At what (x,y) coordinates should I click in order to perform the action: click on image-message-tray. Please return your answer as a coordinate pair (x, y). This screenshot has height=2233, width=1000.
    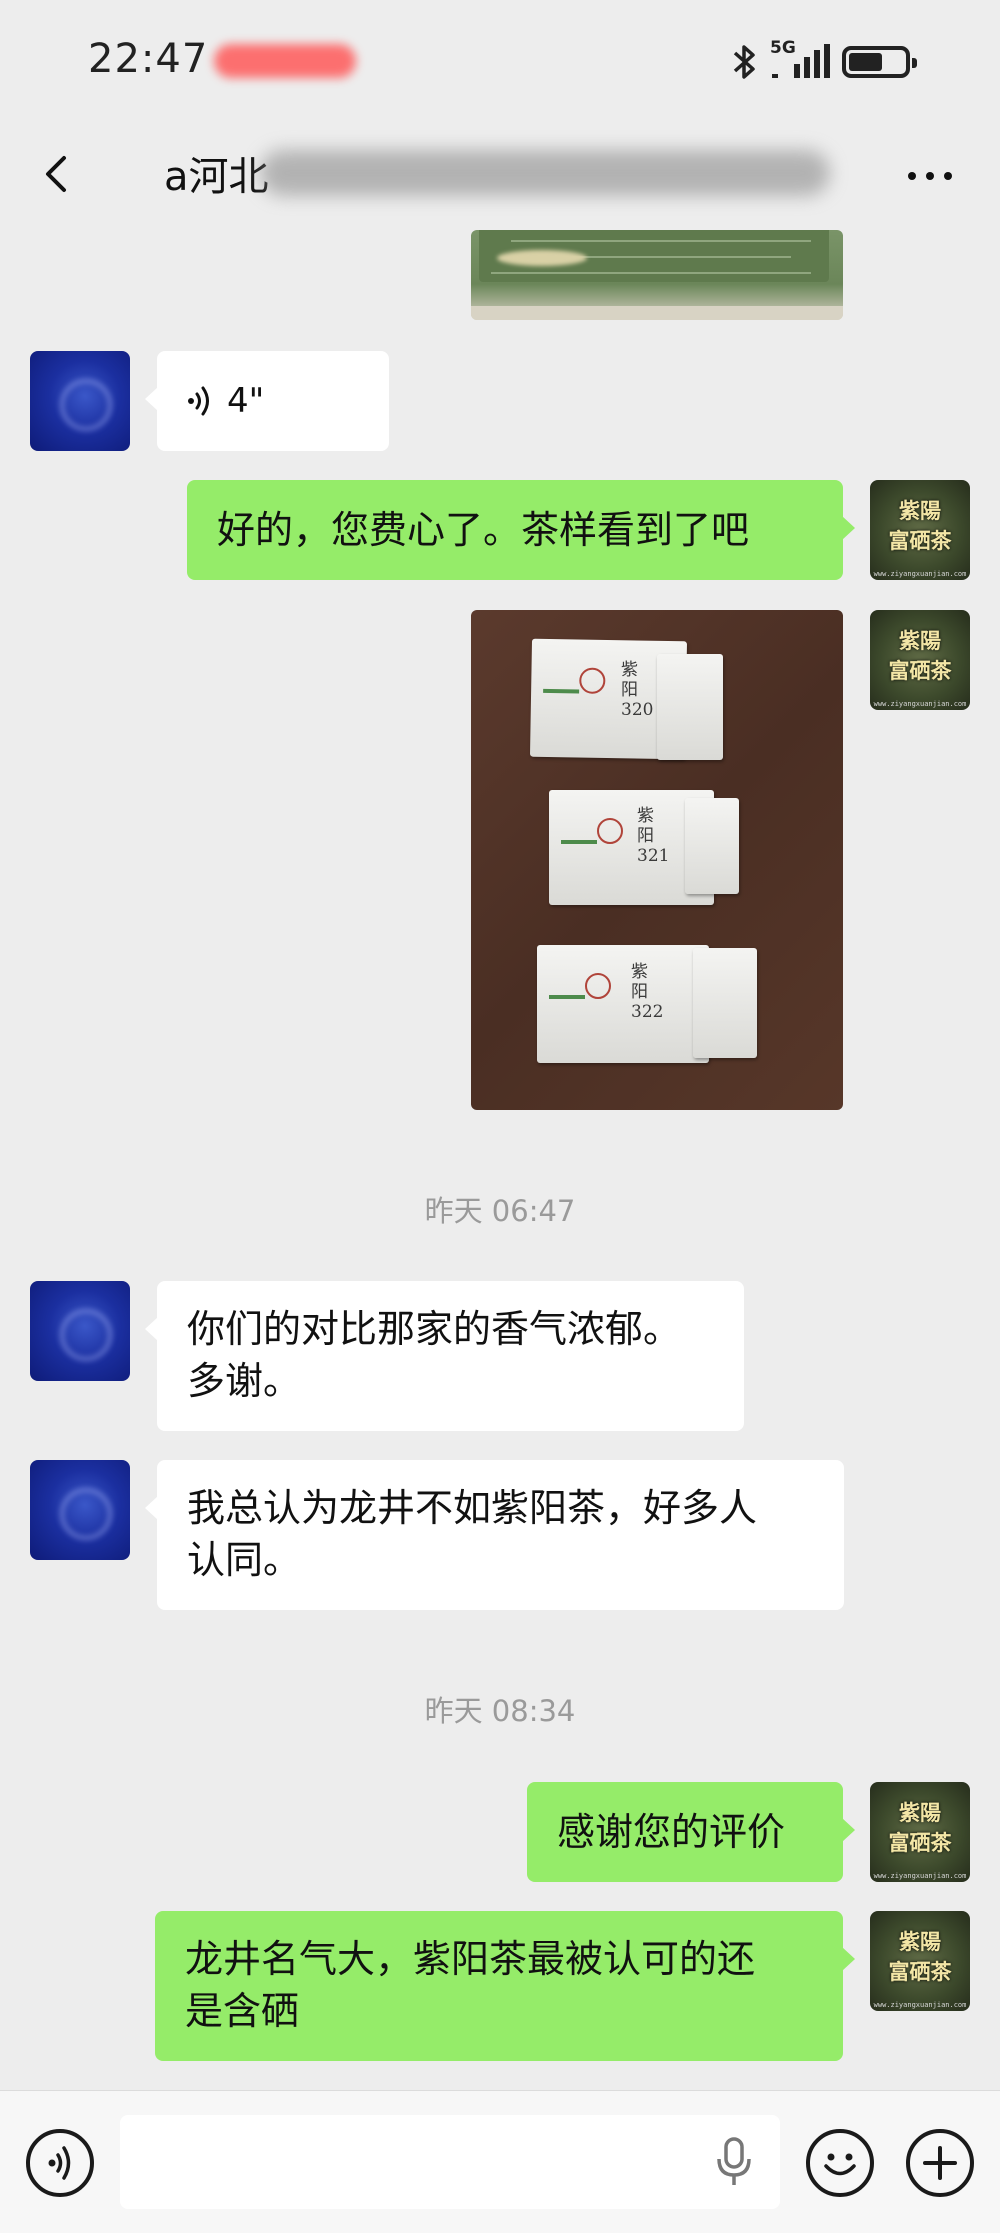
    Looking at the image, I should click on (657, 275).